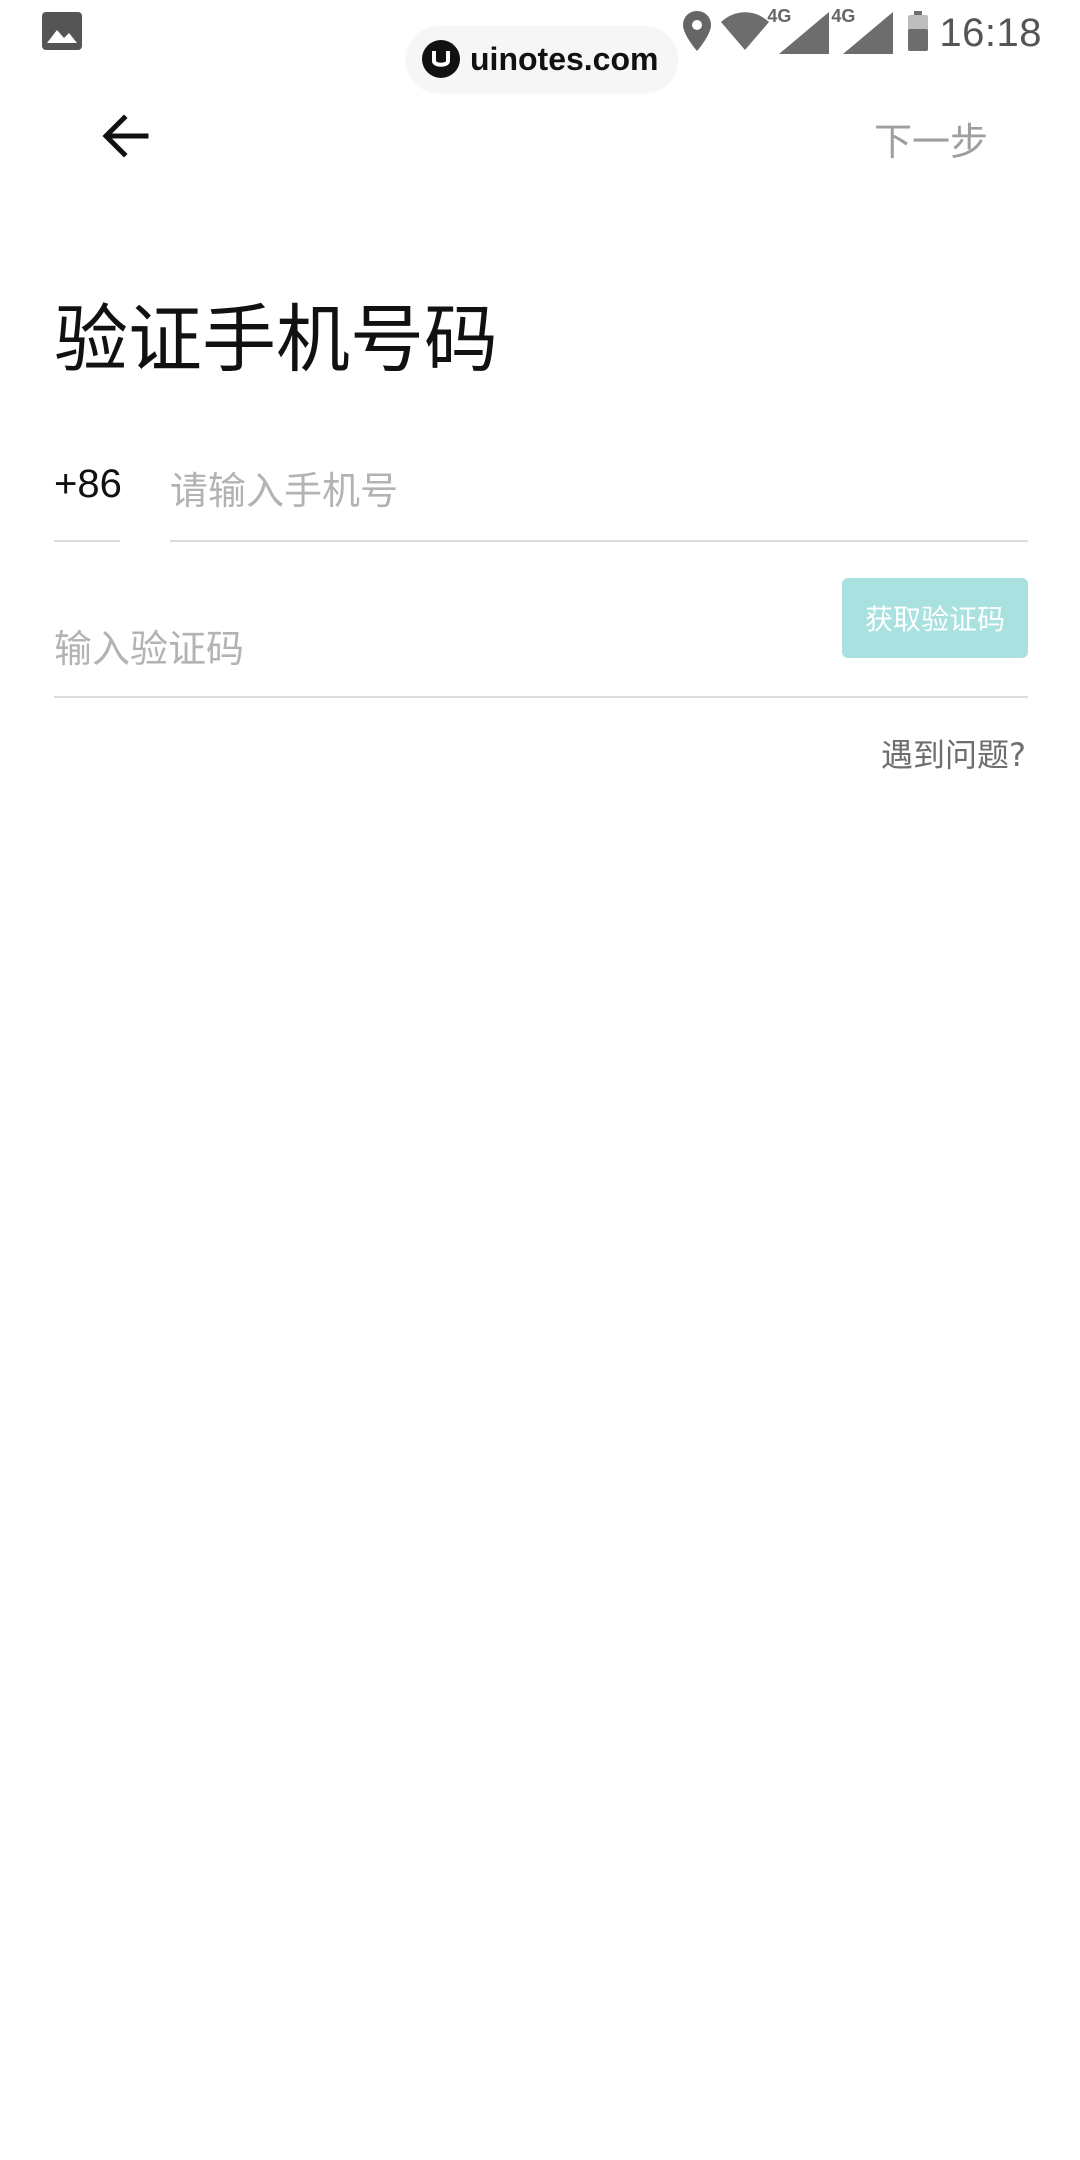 The image size is (1080, 2160). I want to click on get-code-button: 获取验证码, so click(935, 618).